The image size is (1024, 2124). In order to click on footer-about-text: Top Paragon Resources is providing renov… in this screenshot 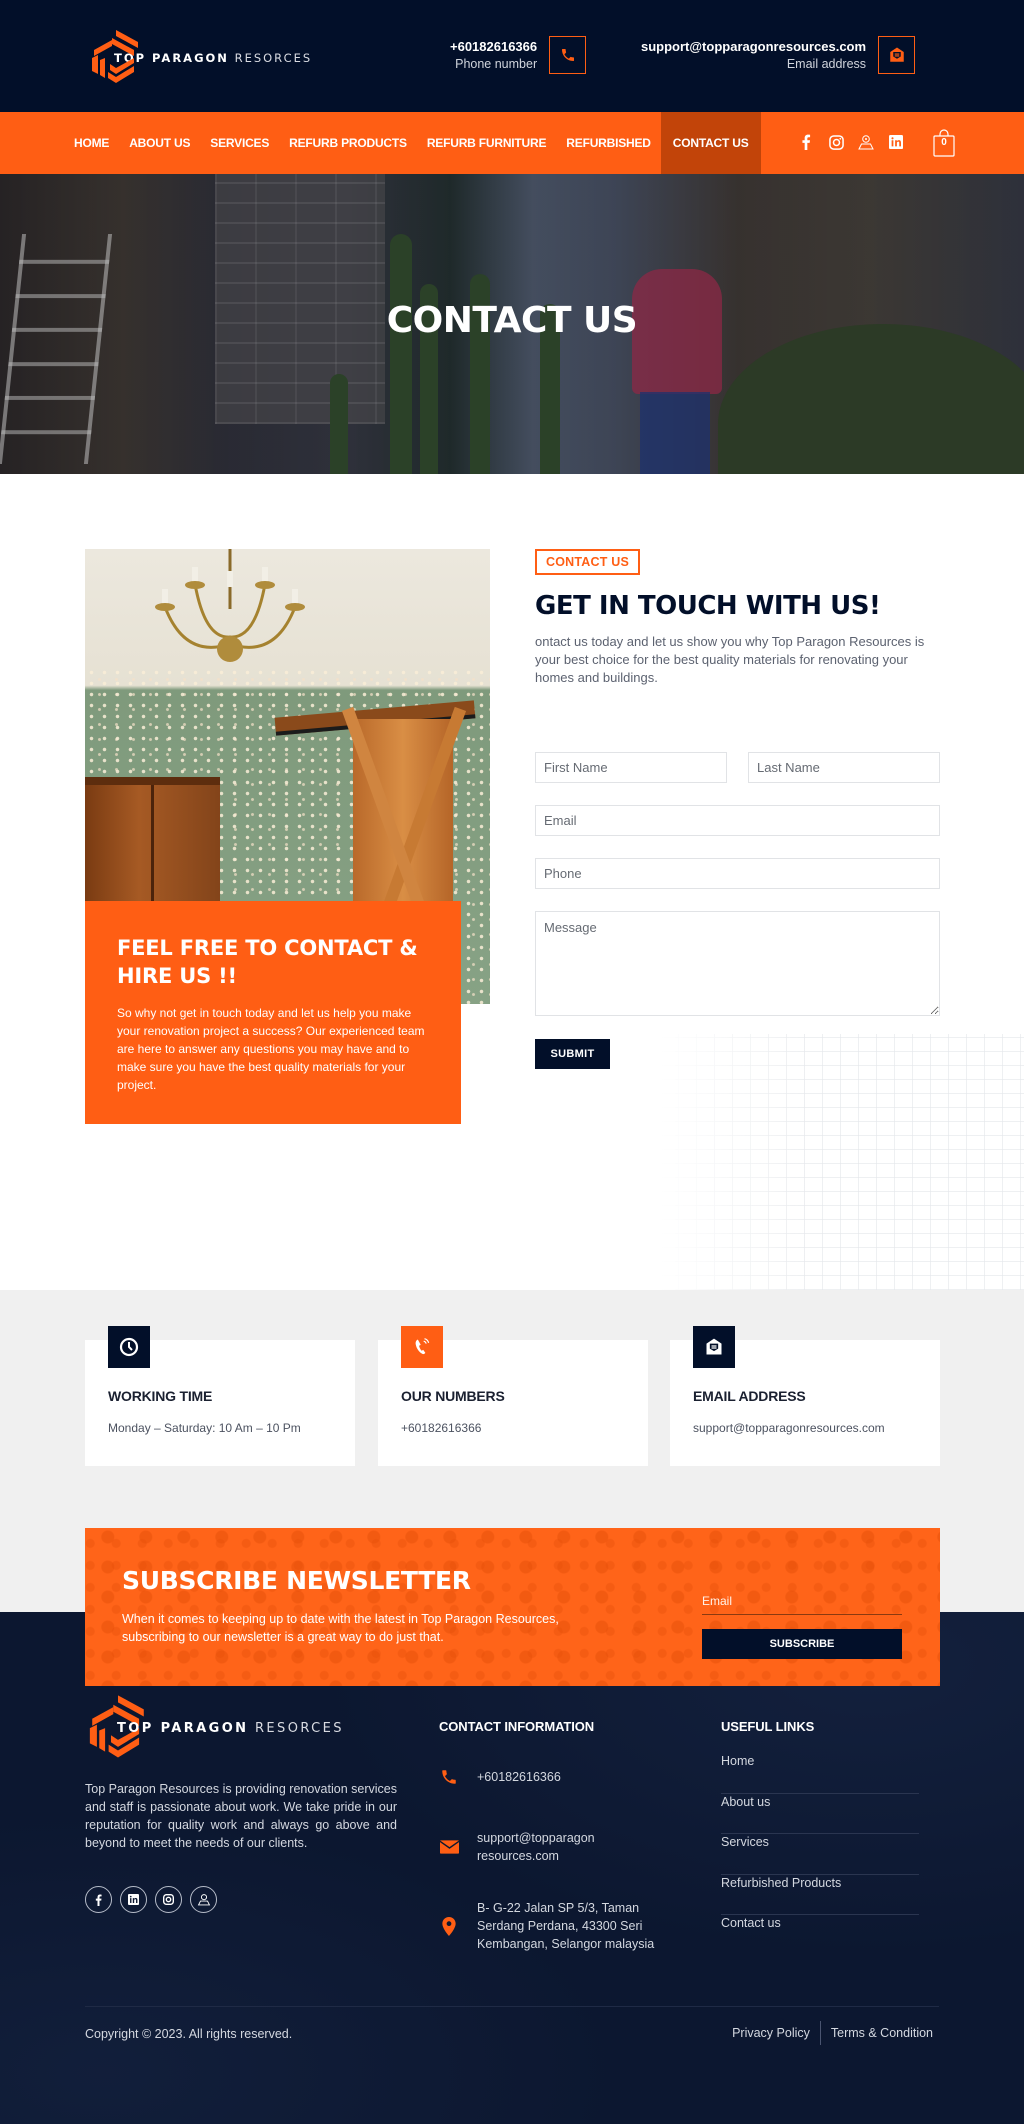, I will do `click(241, 1816)`.